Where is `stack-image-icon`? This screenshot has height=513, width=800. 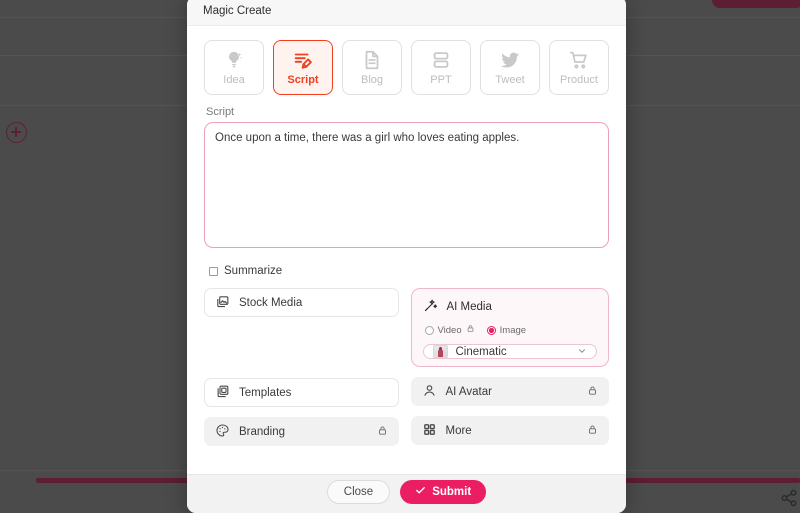 stack-image-icon is located at coordinates (222, 303).